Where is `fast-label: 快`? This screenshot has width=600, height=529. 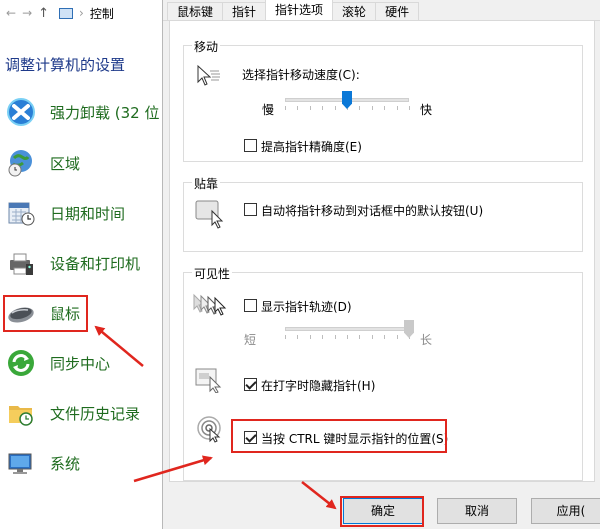
fast-label: 快 is located at coordinates (426, 110).